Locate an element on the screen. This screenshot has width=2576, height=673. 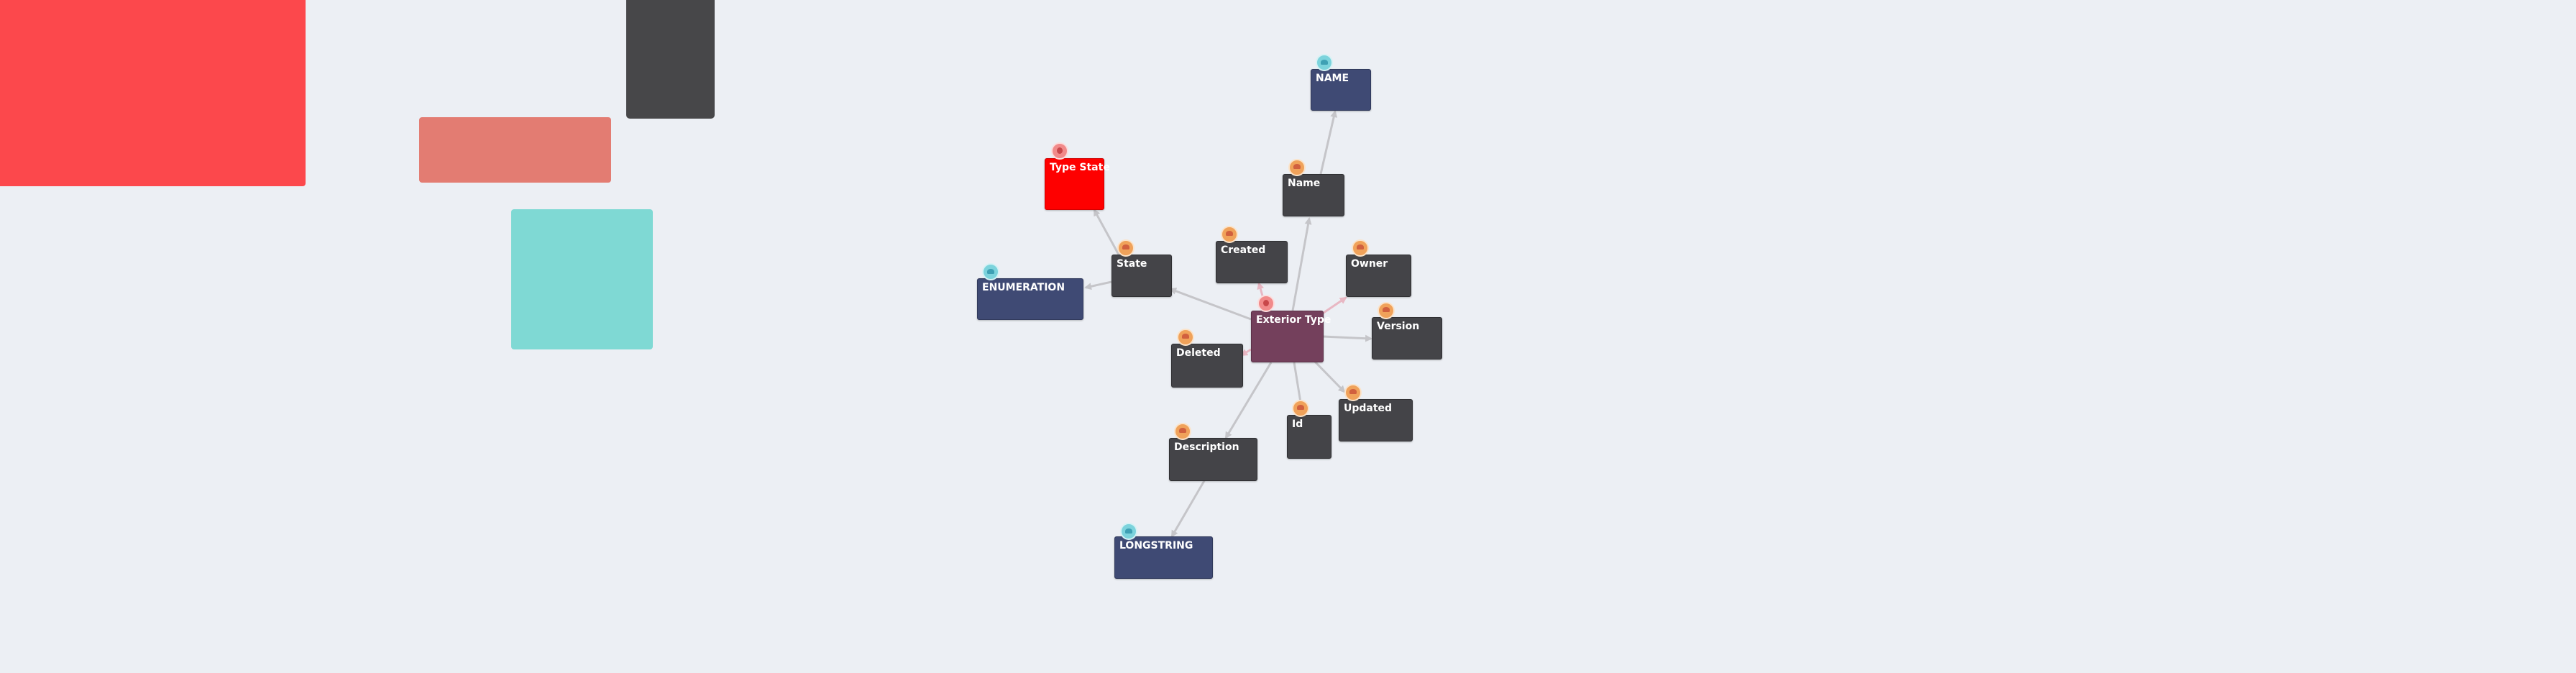
entity-icon is located at coordinates (1266, 303).